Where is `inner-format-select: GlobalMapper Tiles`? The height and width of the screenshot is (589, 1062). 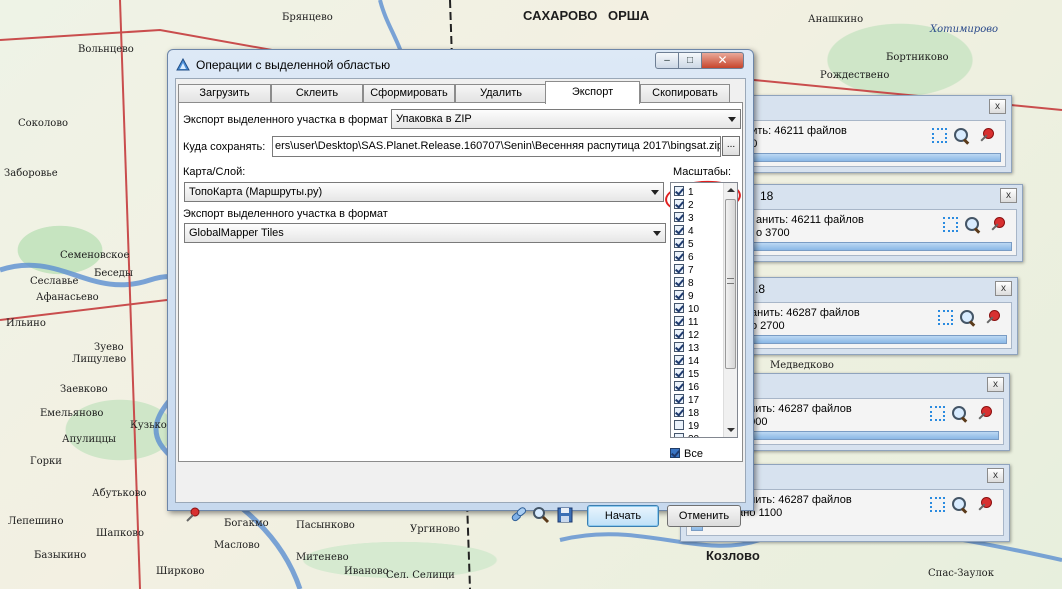
inner-format-select: GlobalMapper Tiles is located at coordinates (425, 233).